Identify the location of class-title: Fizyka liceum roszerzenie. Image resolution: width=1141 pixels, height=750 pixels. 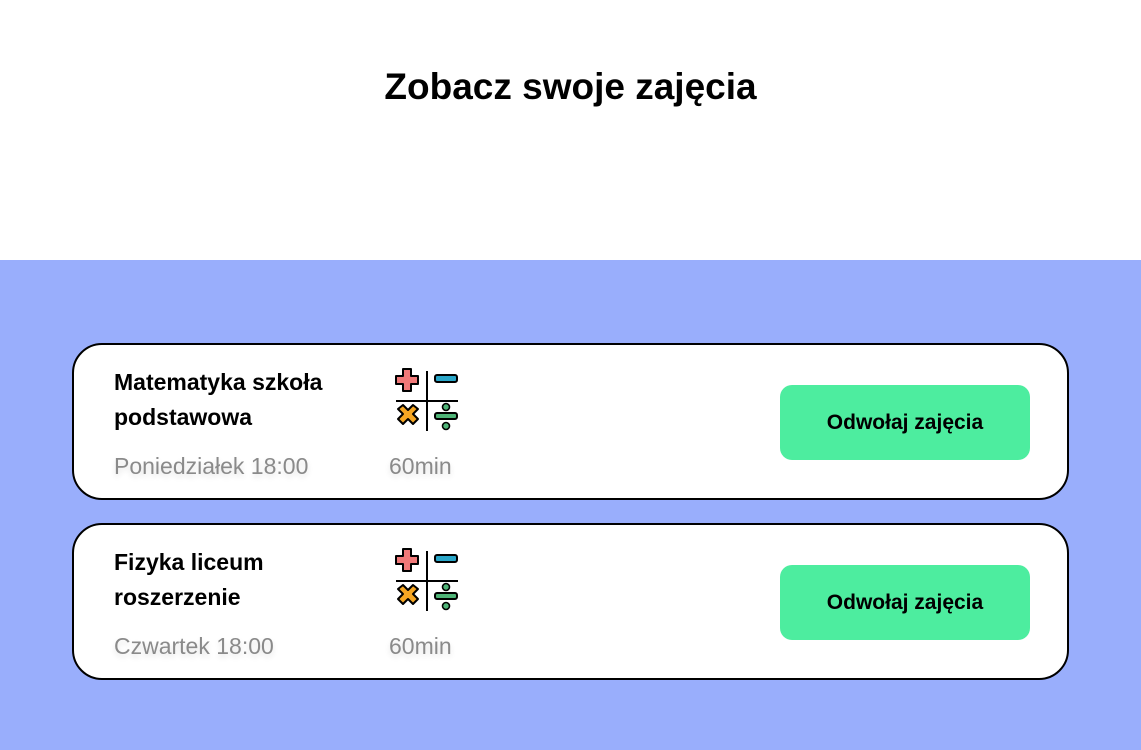
(189, 579).